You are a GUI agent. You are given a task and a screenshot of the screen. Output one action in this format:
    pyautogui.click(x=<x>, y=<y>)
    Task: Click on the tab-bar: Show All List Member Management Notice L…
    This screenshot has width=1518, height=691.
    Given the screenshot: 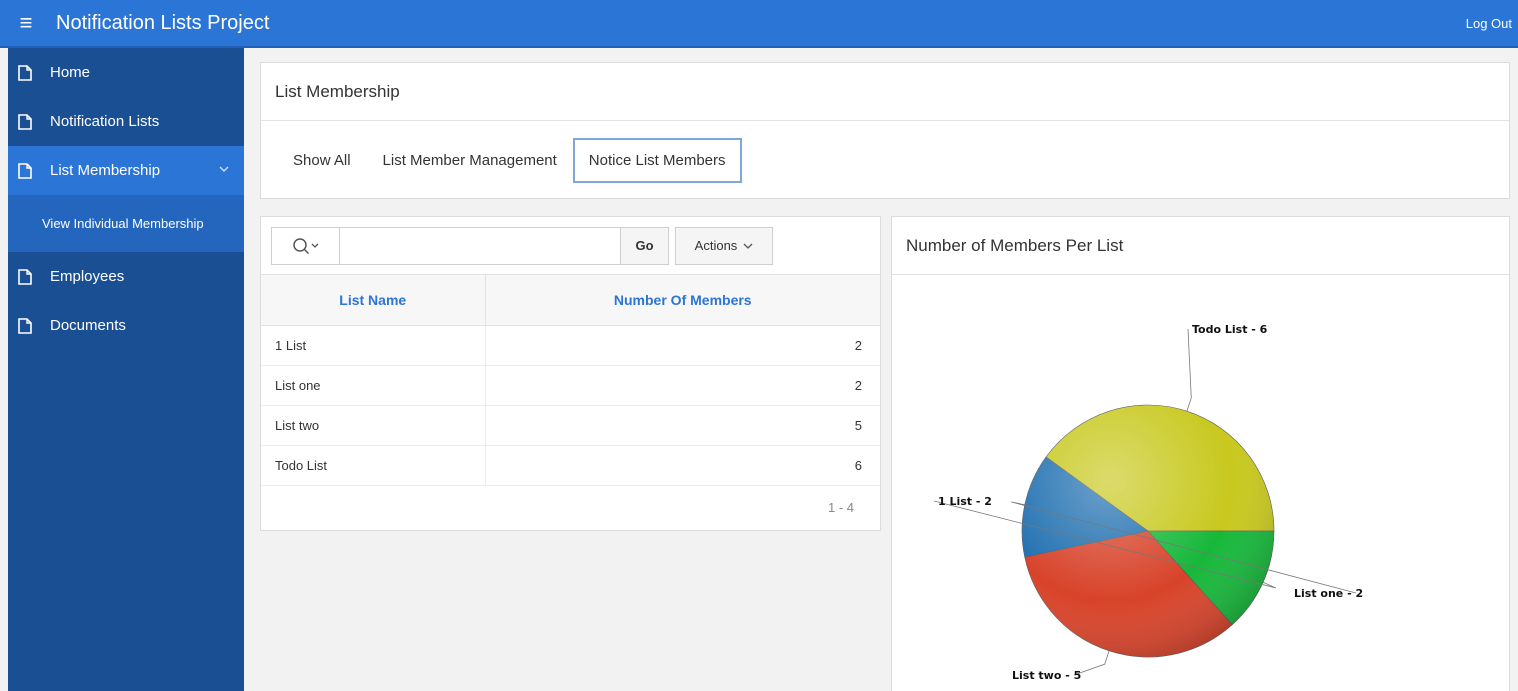 What is the action you would take?
    pyautogui.click(x=885, y=160)
    